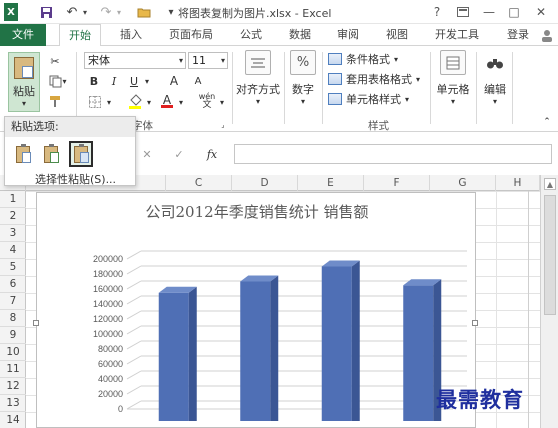 The height and width of the screenshot is (428, 558). What do you see at coordinates (191, 35) in the screenshot?
I see `tab-page-layout: 页面布局` at bounding box center [191, 35].